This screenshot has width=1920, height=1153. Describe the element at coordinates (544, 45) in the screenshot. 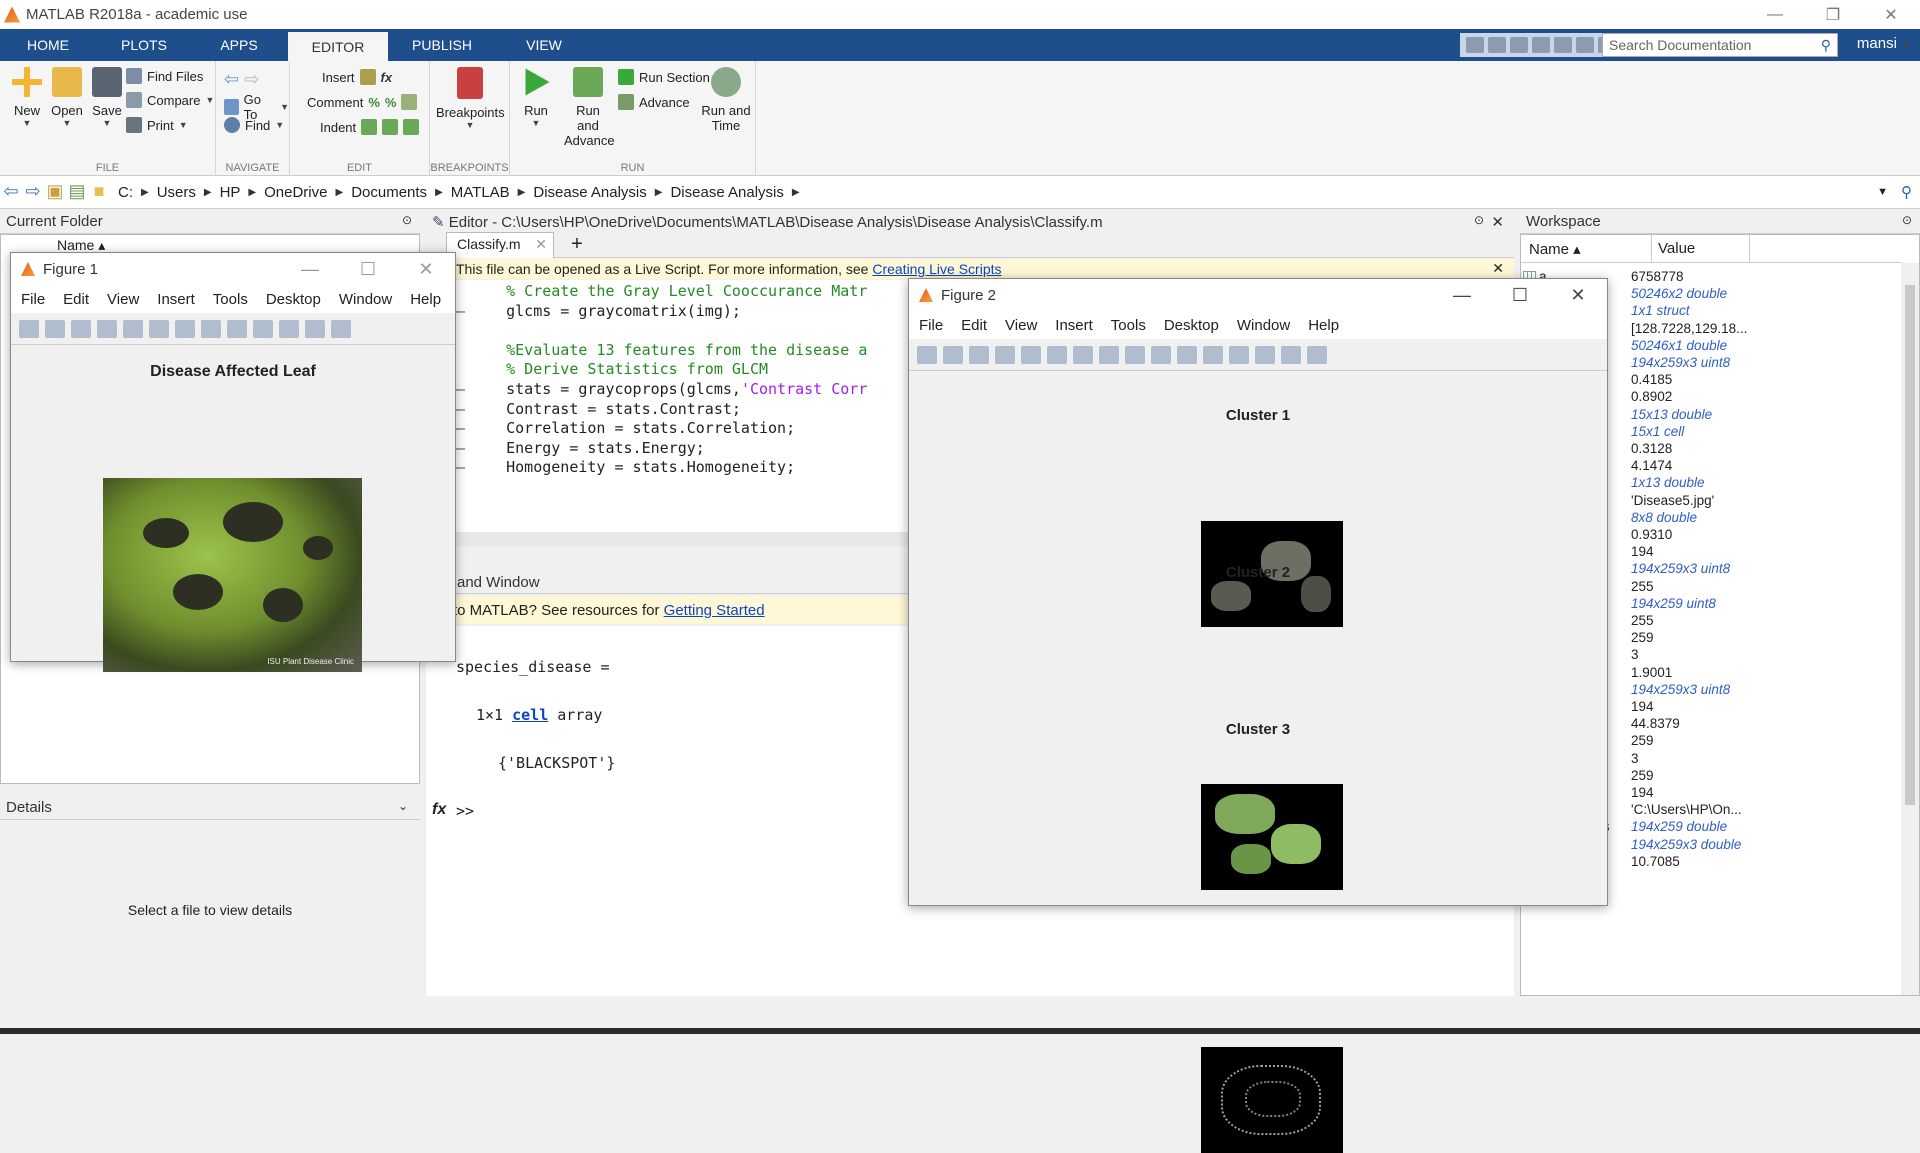

I see `tab-view: VIEW` at that location.